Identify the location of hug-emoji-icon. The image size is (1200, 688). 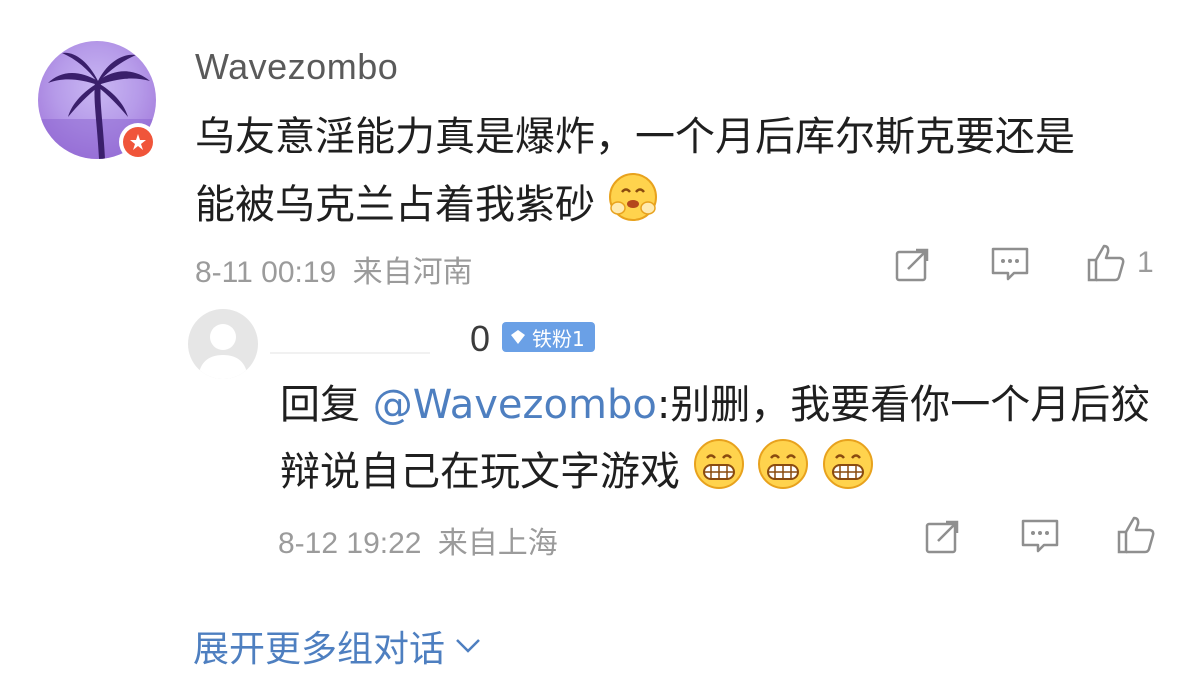
(633, 207).